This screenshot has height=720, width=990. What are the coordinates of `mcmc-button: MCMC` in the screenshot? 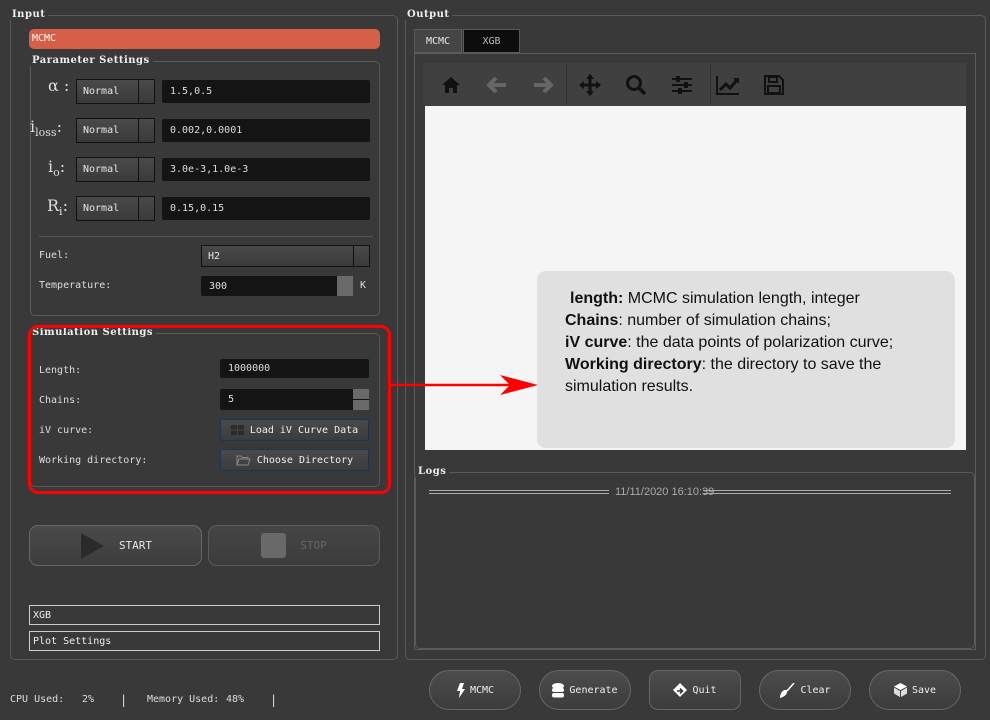 It's located at (475, 690).